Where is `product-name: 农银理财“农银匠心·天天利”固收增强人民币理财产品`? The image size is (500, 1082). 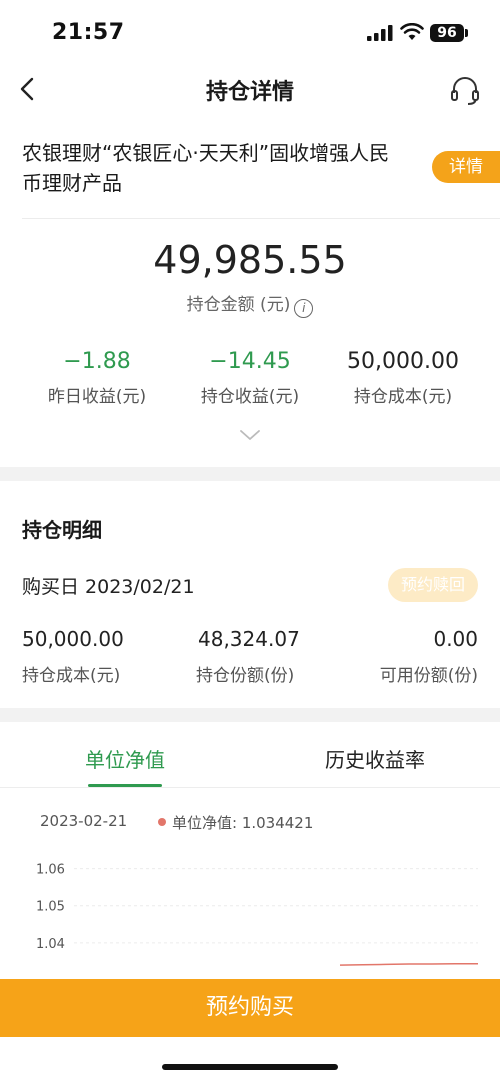 product-name: 农银理财“农银匠心·天天利”固收增强人民币理财产品 is located at coordinates (206, 168).